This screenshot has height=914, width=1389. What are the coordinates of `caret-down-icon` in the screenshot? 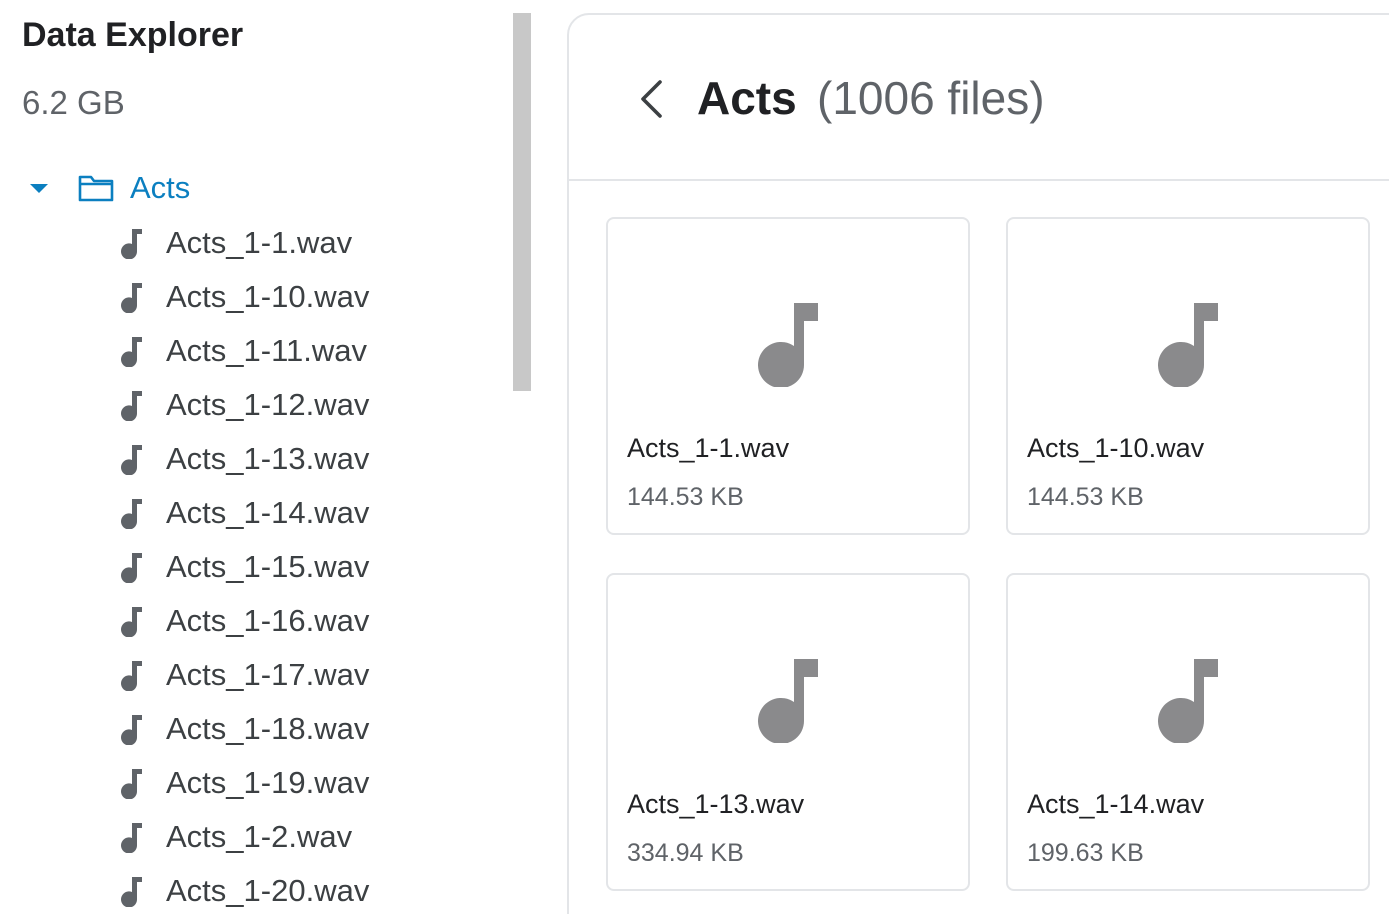 It's located at (39, 188).